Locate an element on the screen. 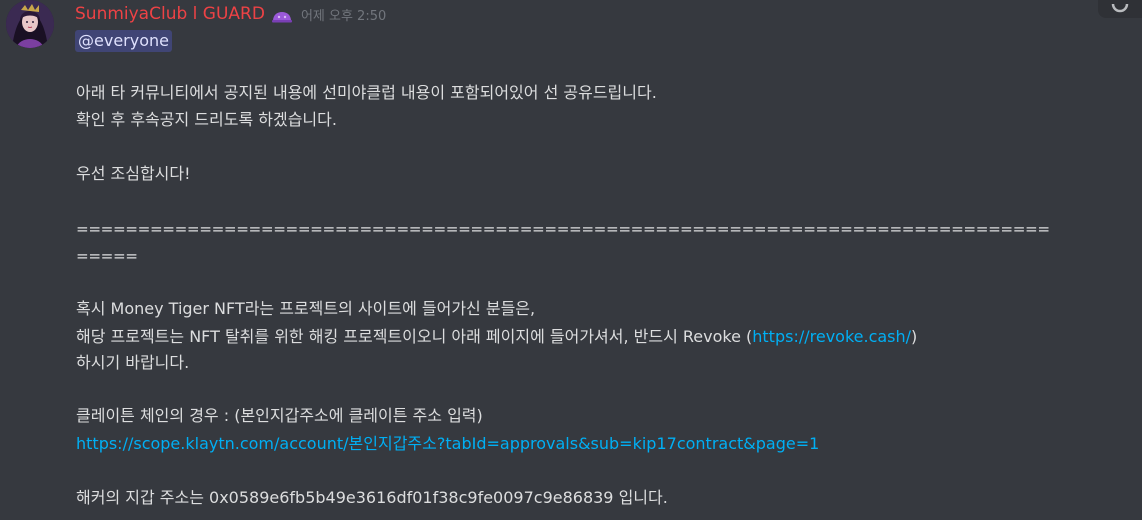 This screenshot has height=520, width=1142. scope-link-base: https://scope.klaytn.com/account/ is located at coordinates (212, 443).